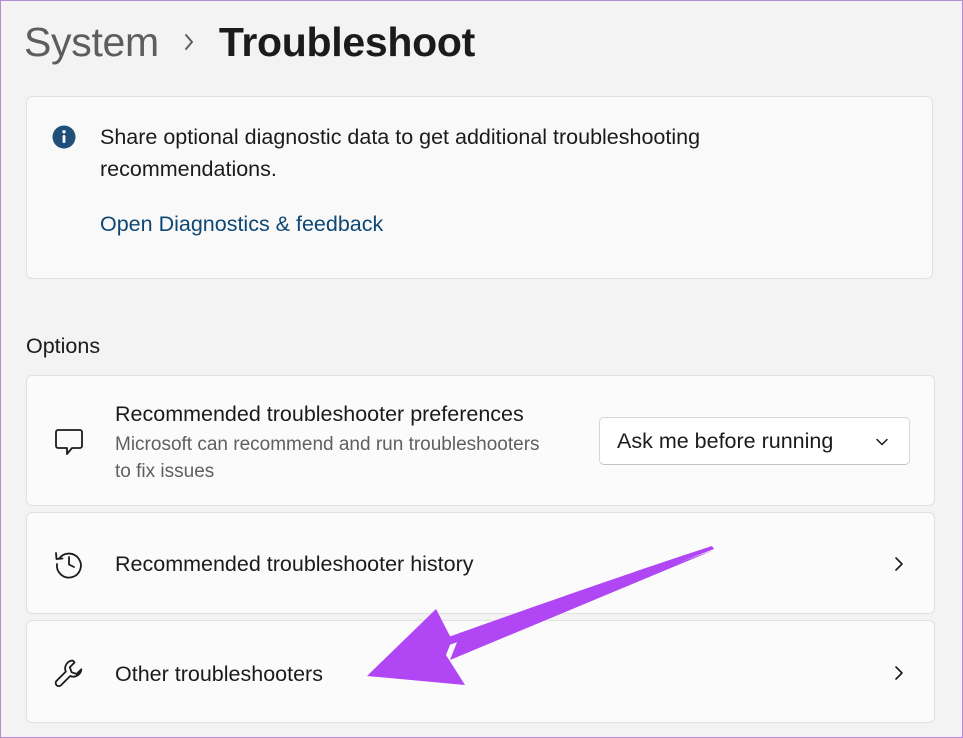 Image resolution: width=963 pixels, height=738 pixels. I want to click on history-icon, so click(69, 564).